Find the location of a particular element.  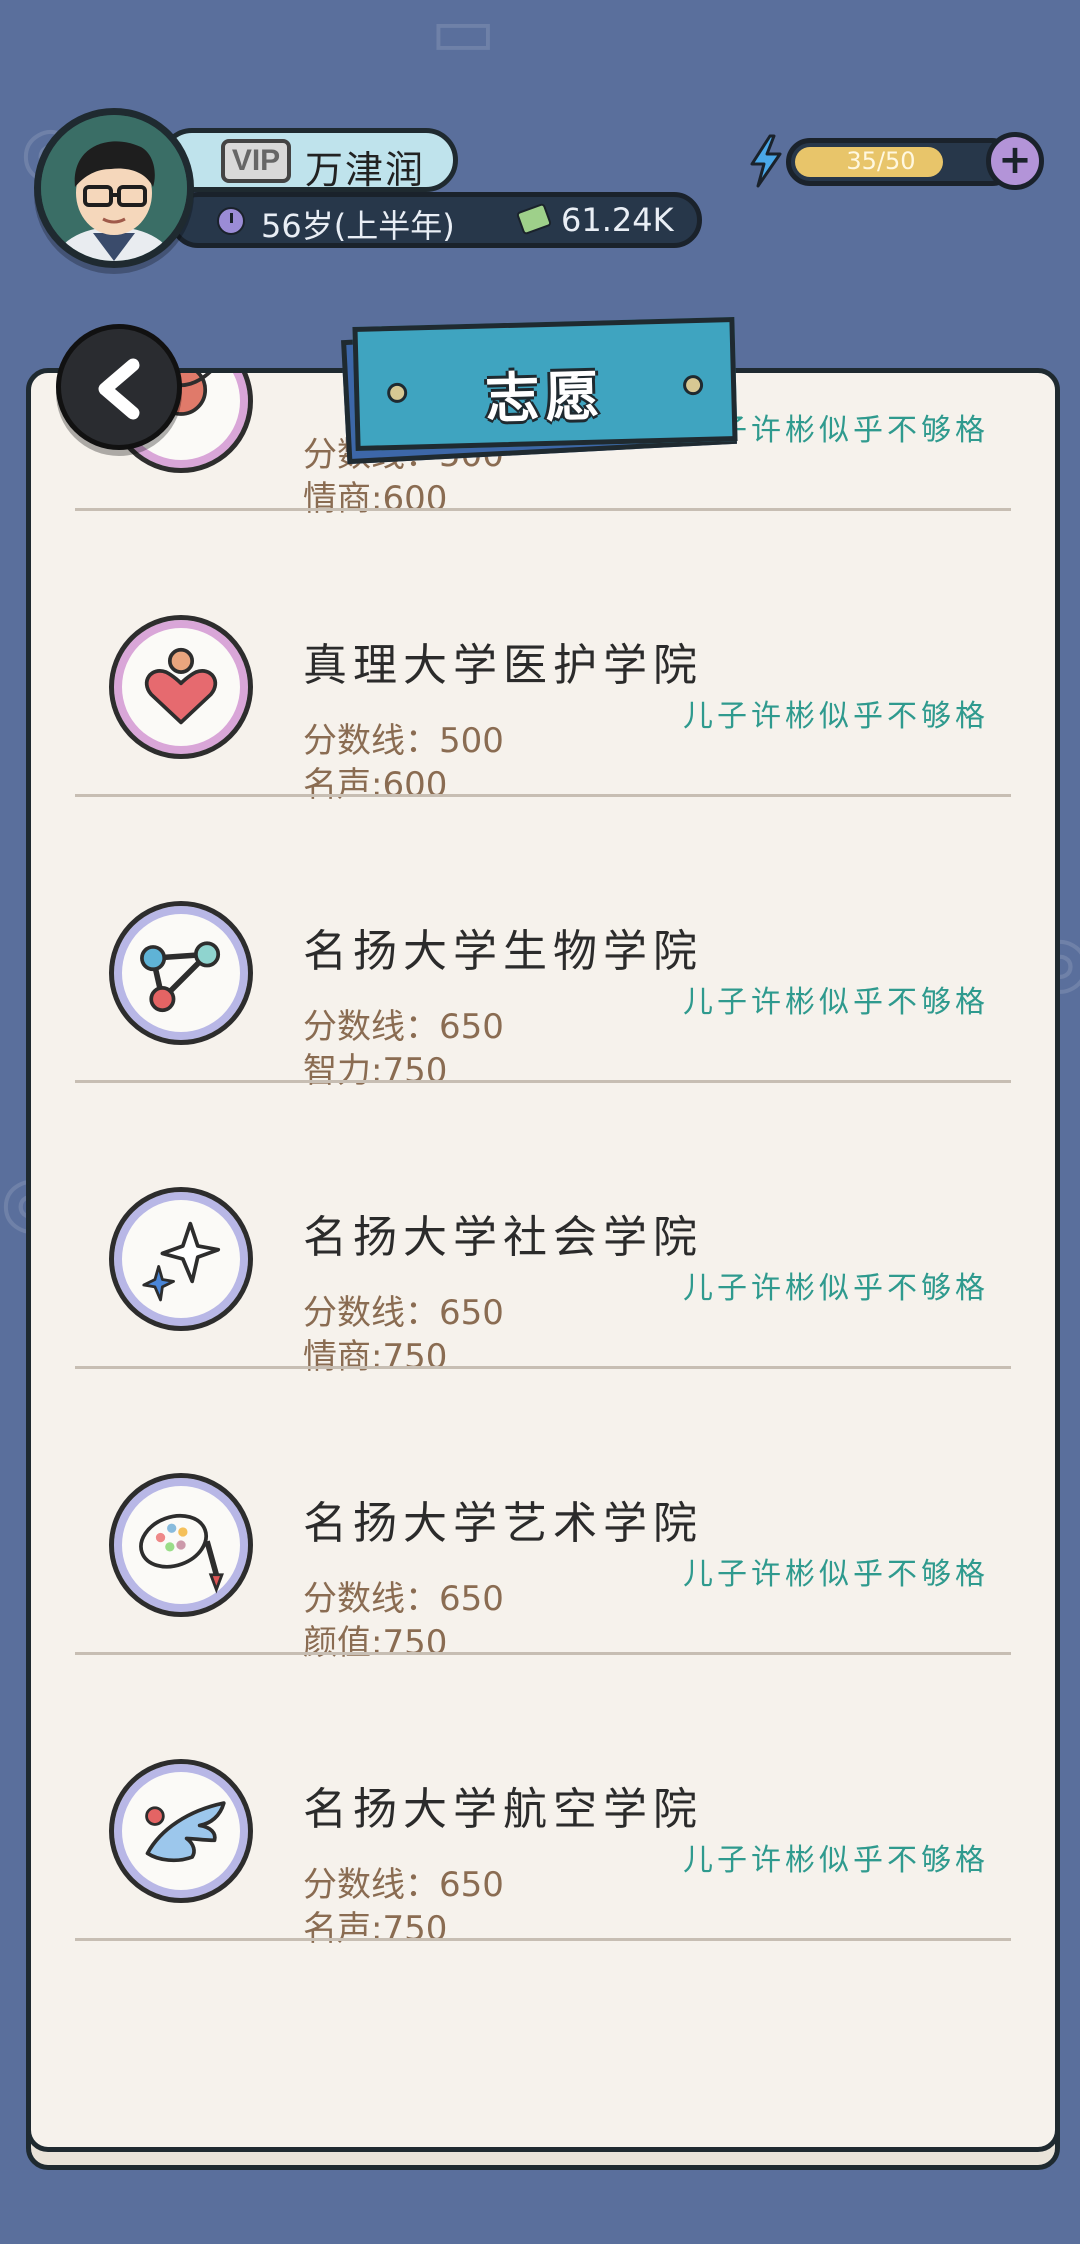

lightning-icon is located at coordinates (766, 161).